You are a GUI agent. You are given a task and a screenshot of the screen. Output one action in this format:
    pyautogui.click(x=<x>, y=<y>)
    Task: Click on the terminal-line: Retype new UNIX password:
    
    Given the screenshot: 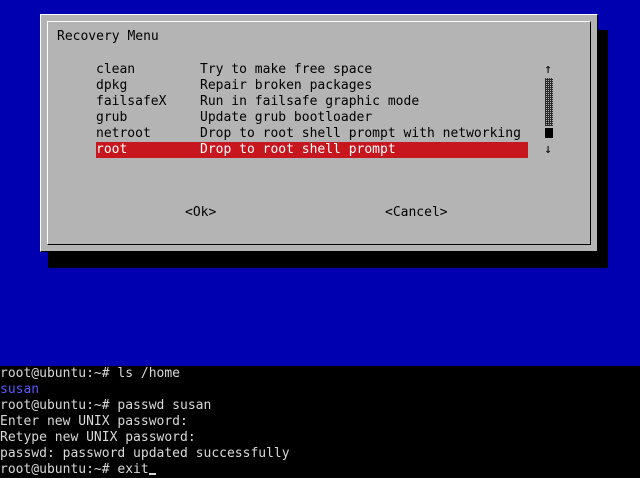 What is the action you would take?
    pyautogui.click(x=98, y=437)
    